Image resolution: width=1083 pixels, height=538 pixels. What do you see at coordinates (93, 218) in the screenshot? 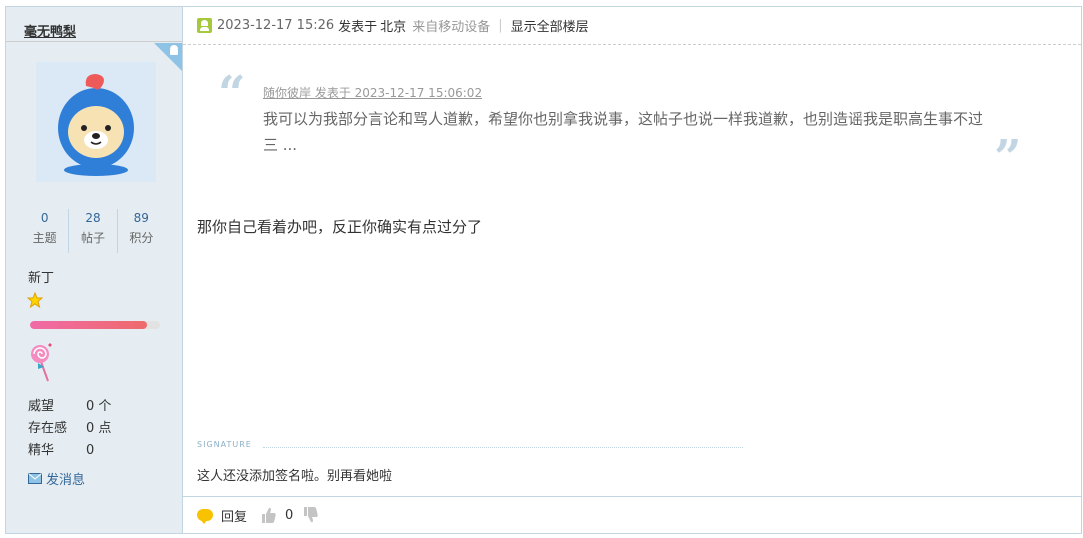
I see `stat-value: 28` at bounding box center [93, 218].